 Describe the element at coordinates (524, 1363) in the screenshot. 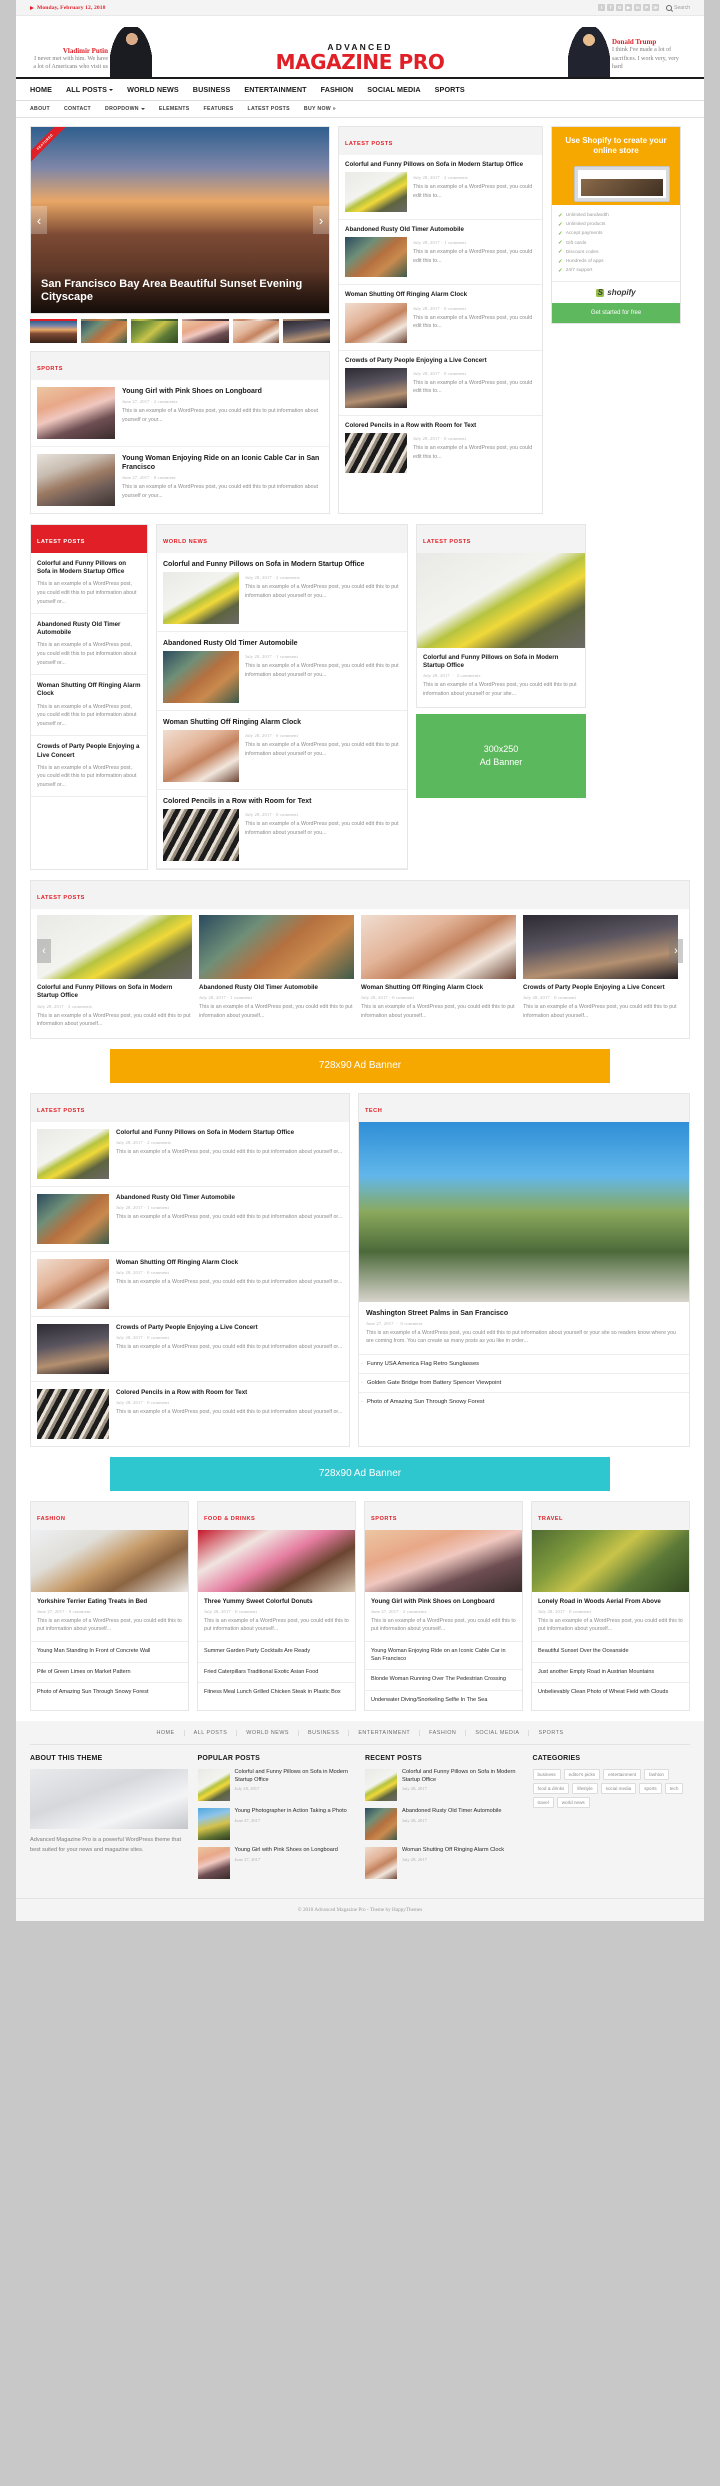

I see `tech-list-item: · Funny USA America Flag Retro Sunglasses` at that location.